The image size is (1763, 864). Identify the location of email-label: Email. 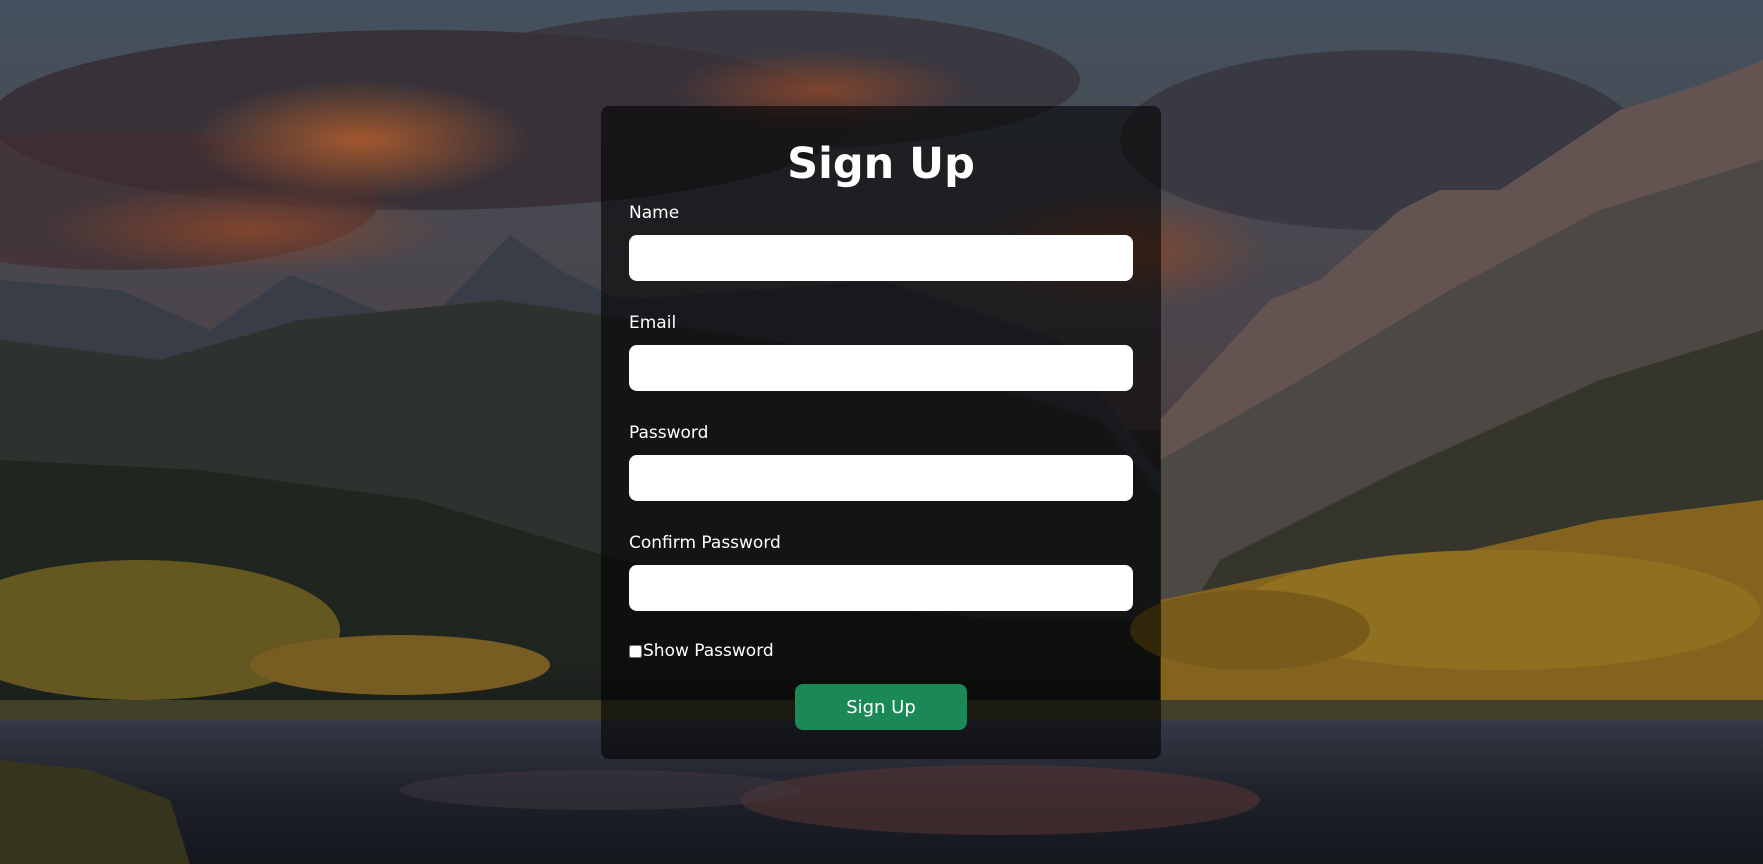
(653, 323).